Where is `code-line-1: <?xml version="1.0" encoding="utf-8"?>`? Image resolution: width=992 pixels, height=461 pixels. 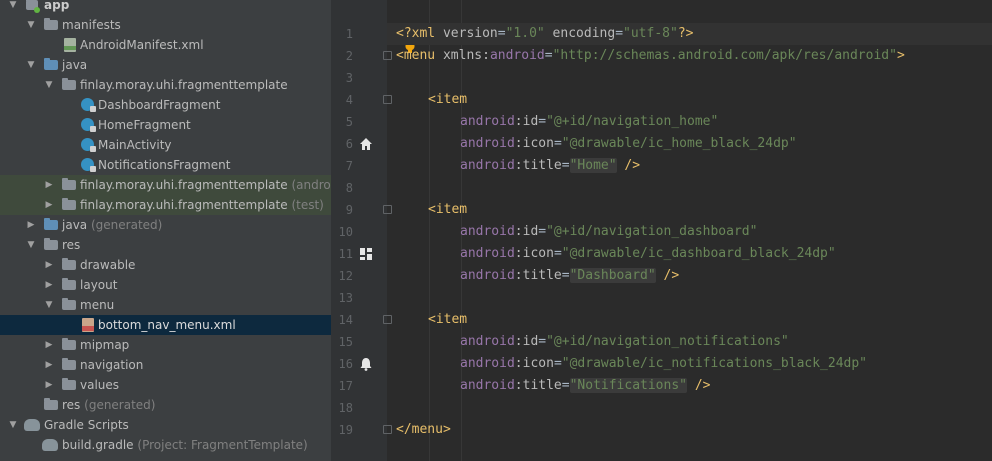
code-line-1: <?xml version="1.0" encoding="utf-8"?> is located at coordinates (689, 34).